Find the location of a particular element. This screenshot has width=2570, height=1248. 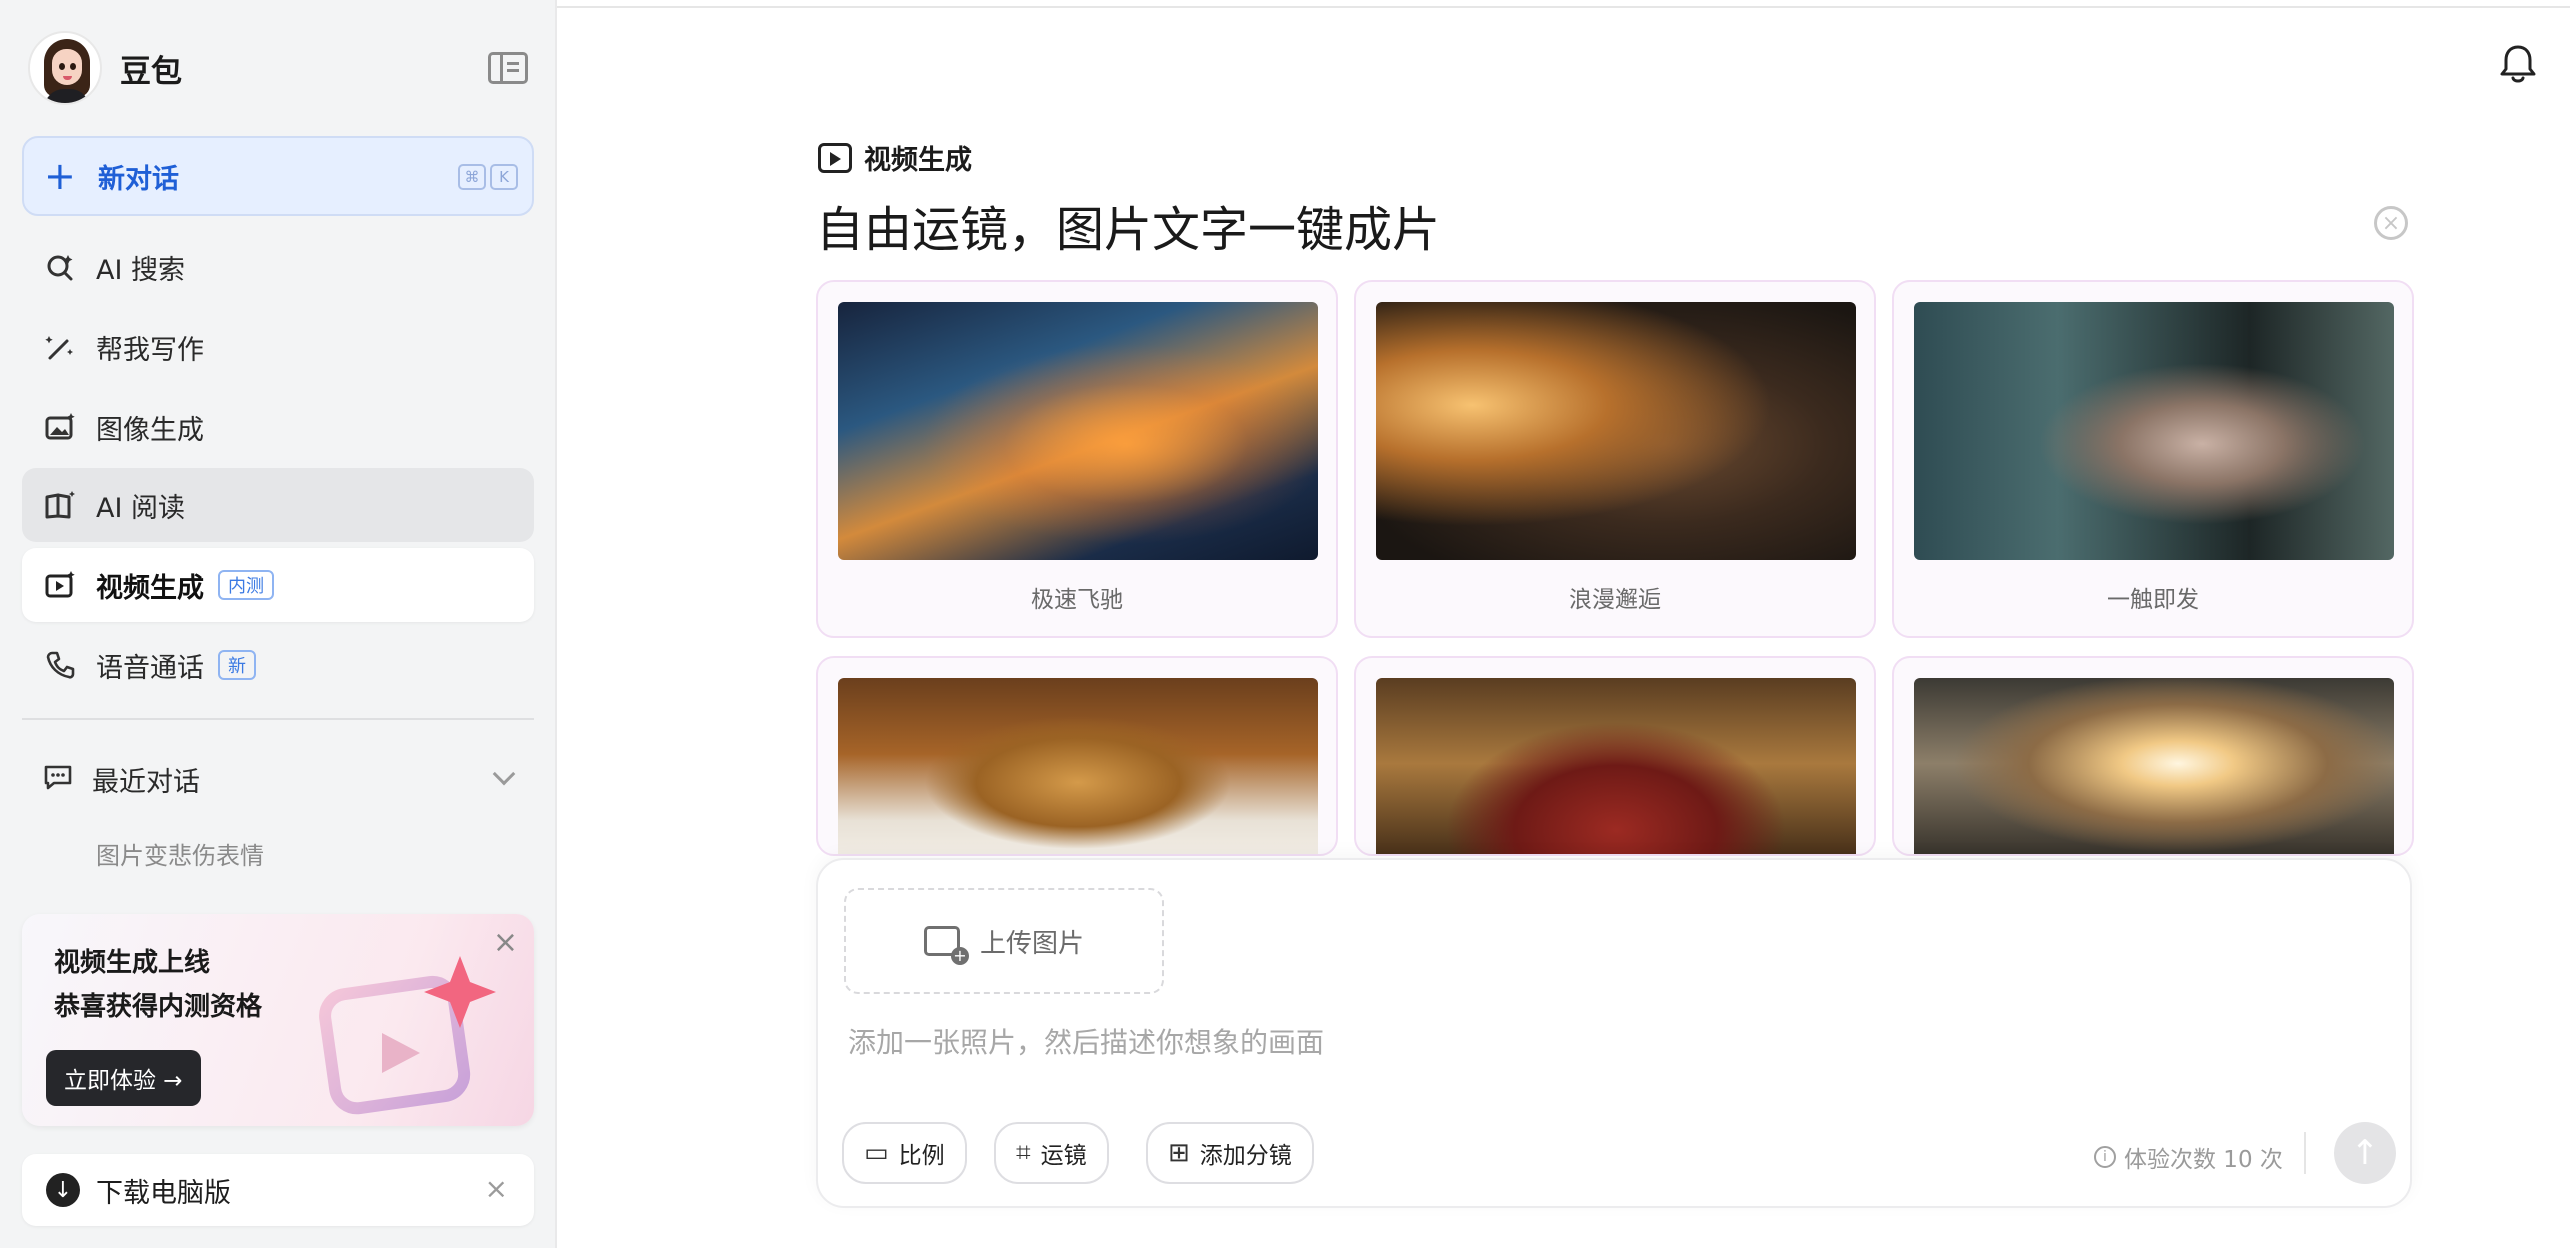

add-frame-icon: ⊞ is located at coordinates (1179, 1153).